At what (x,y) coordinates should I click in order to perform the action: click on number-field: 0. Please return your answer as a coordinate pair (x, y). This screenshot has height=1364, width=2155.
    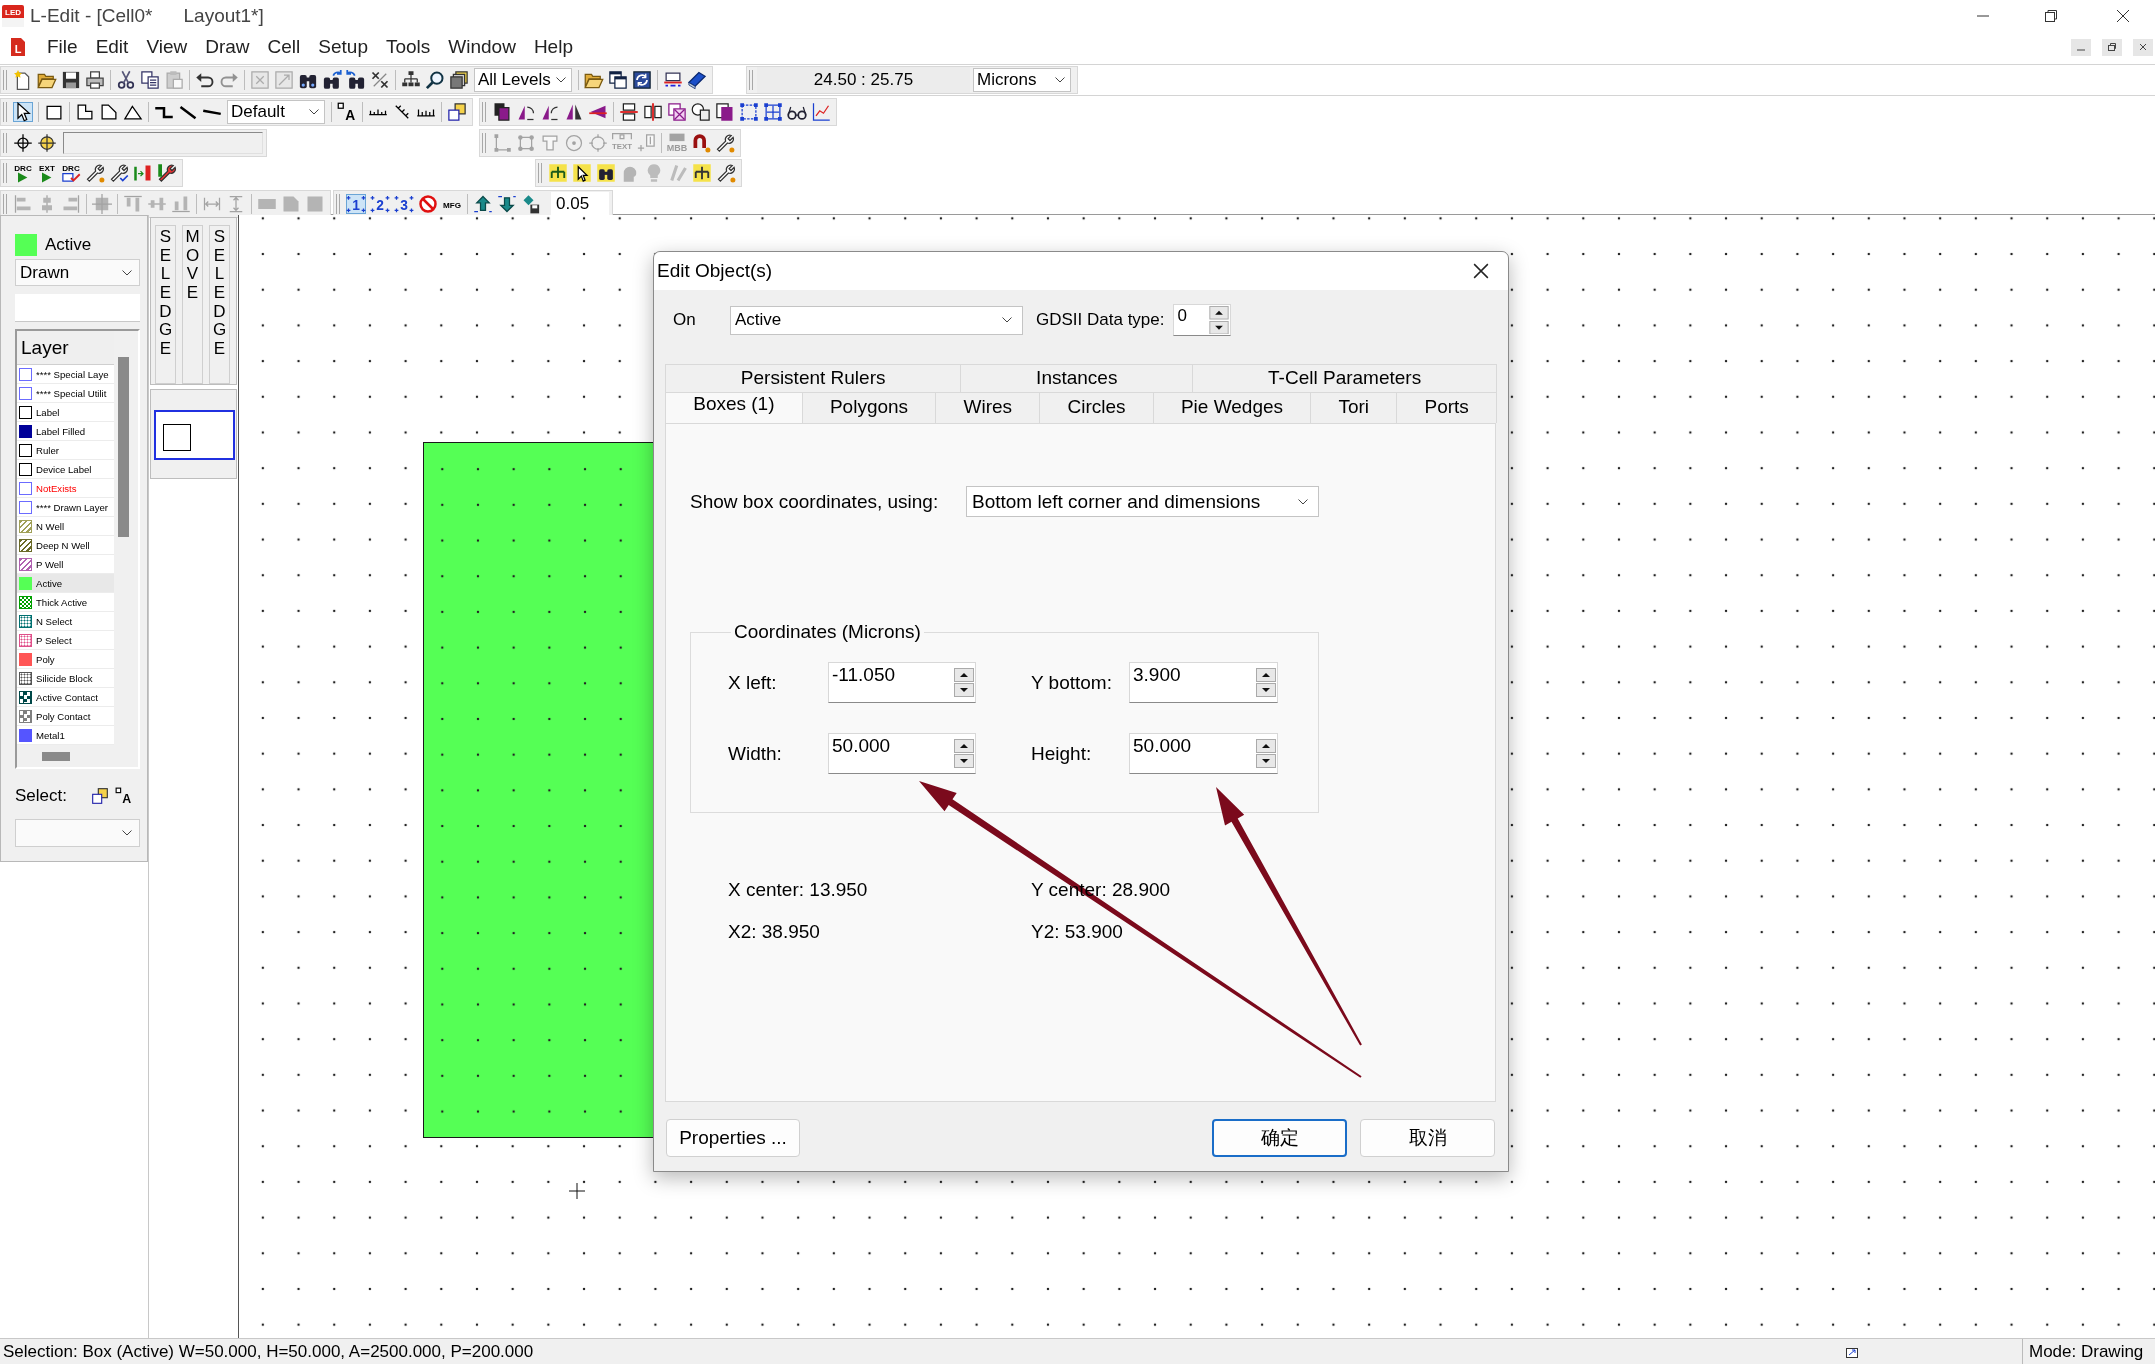
    Looking at the image, I should click on (1201, 320).